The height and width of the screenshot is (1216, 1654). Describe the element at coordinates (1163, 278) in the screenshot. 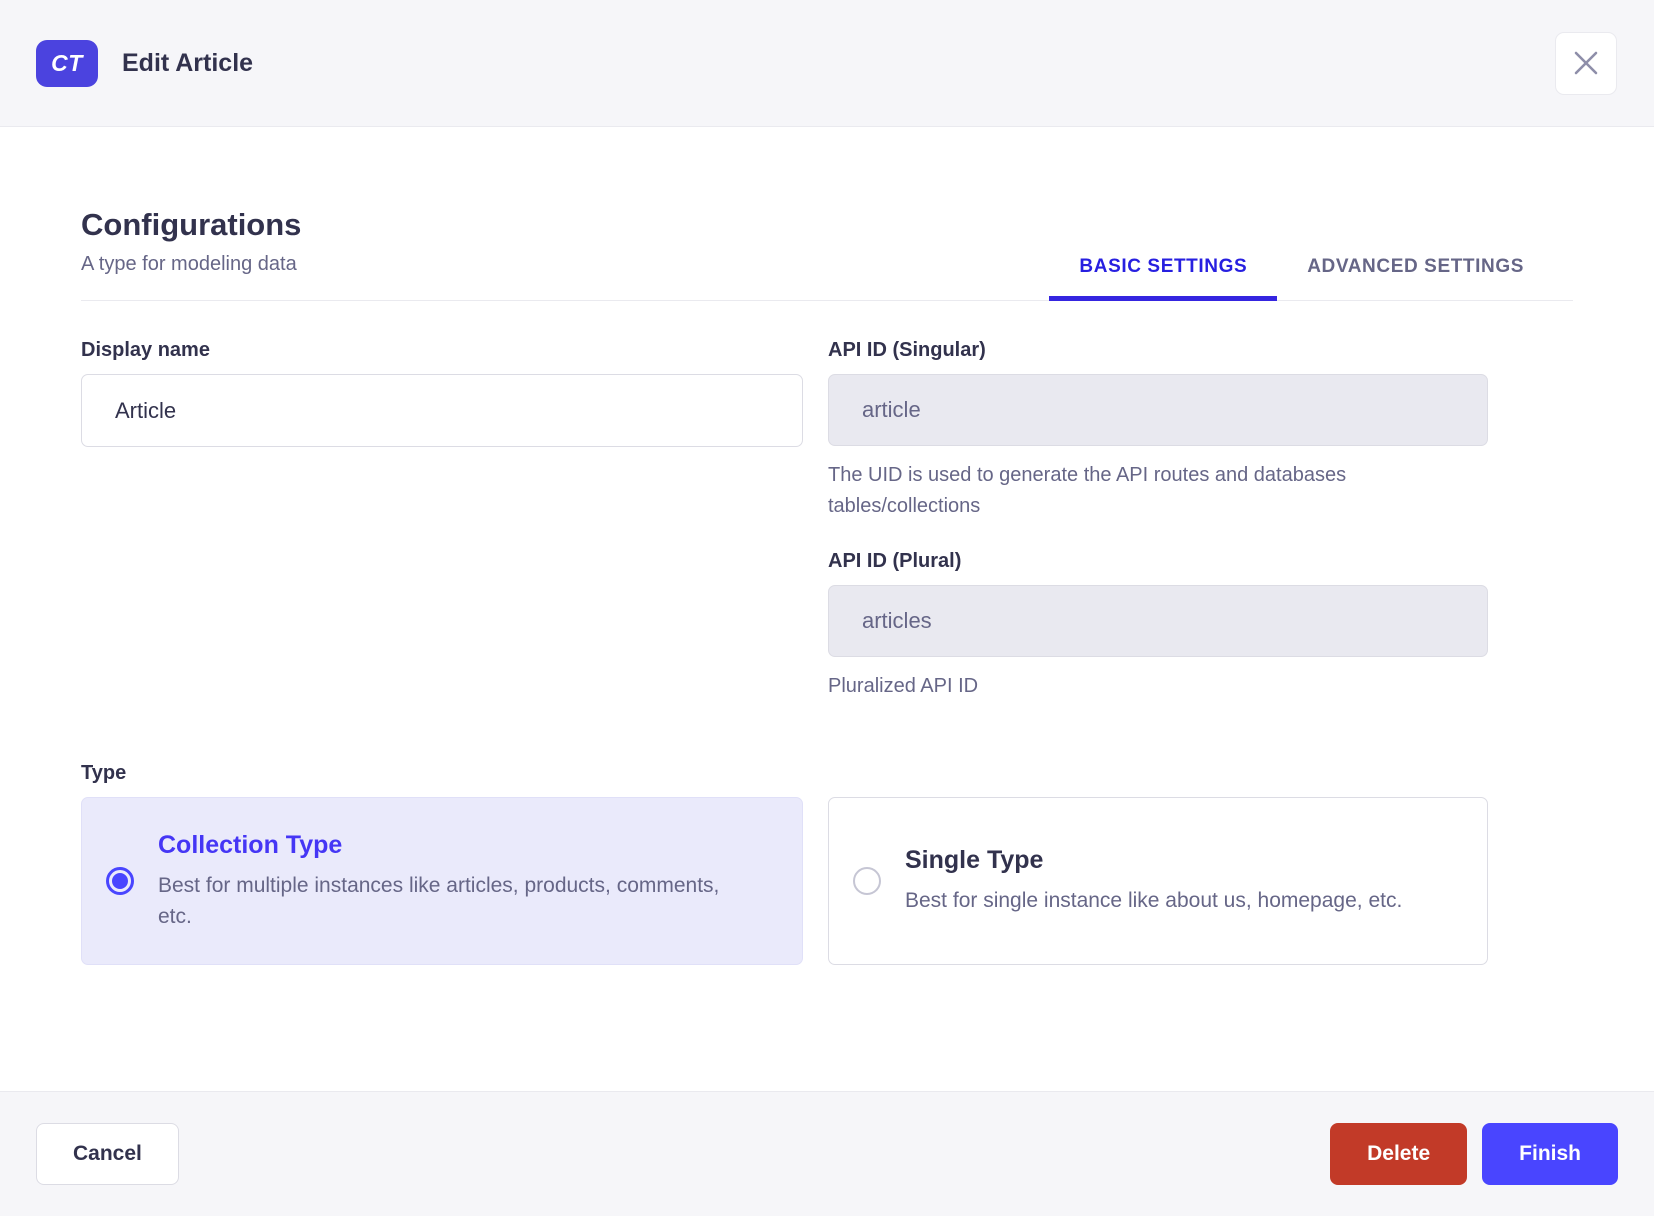

I see `tab-basic-settings: BASIC SETTINGS` at that location.